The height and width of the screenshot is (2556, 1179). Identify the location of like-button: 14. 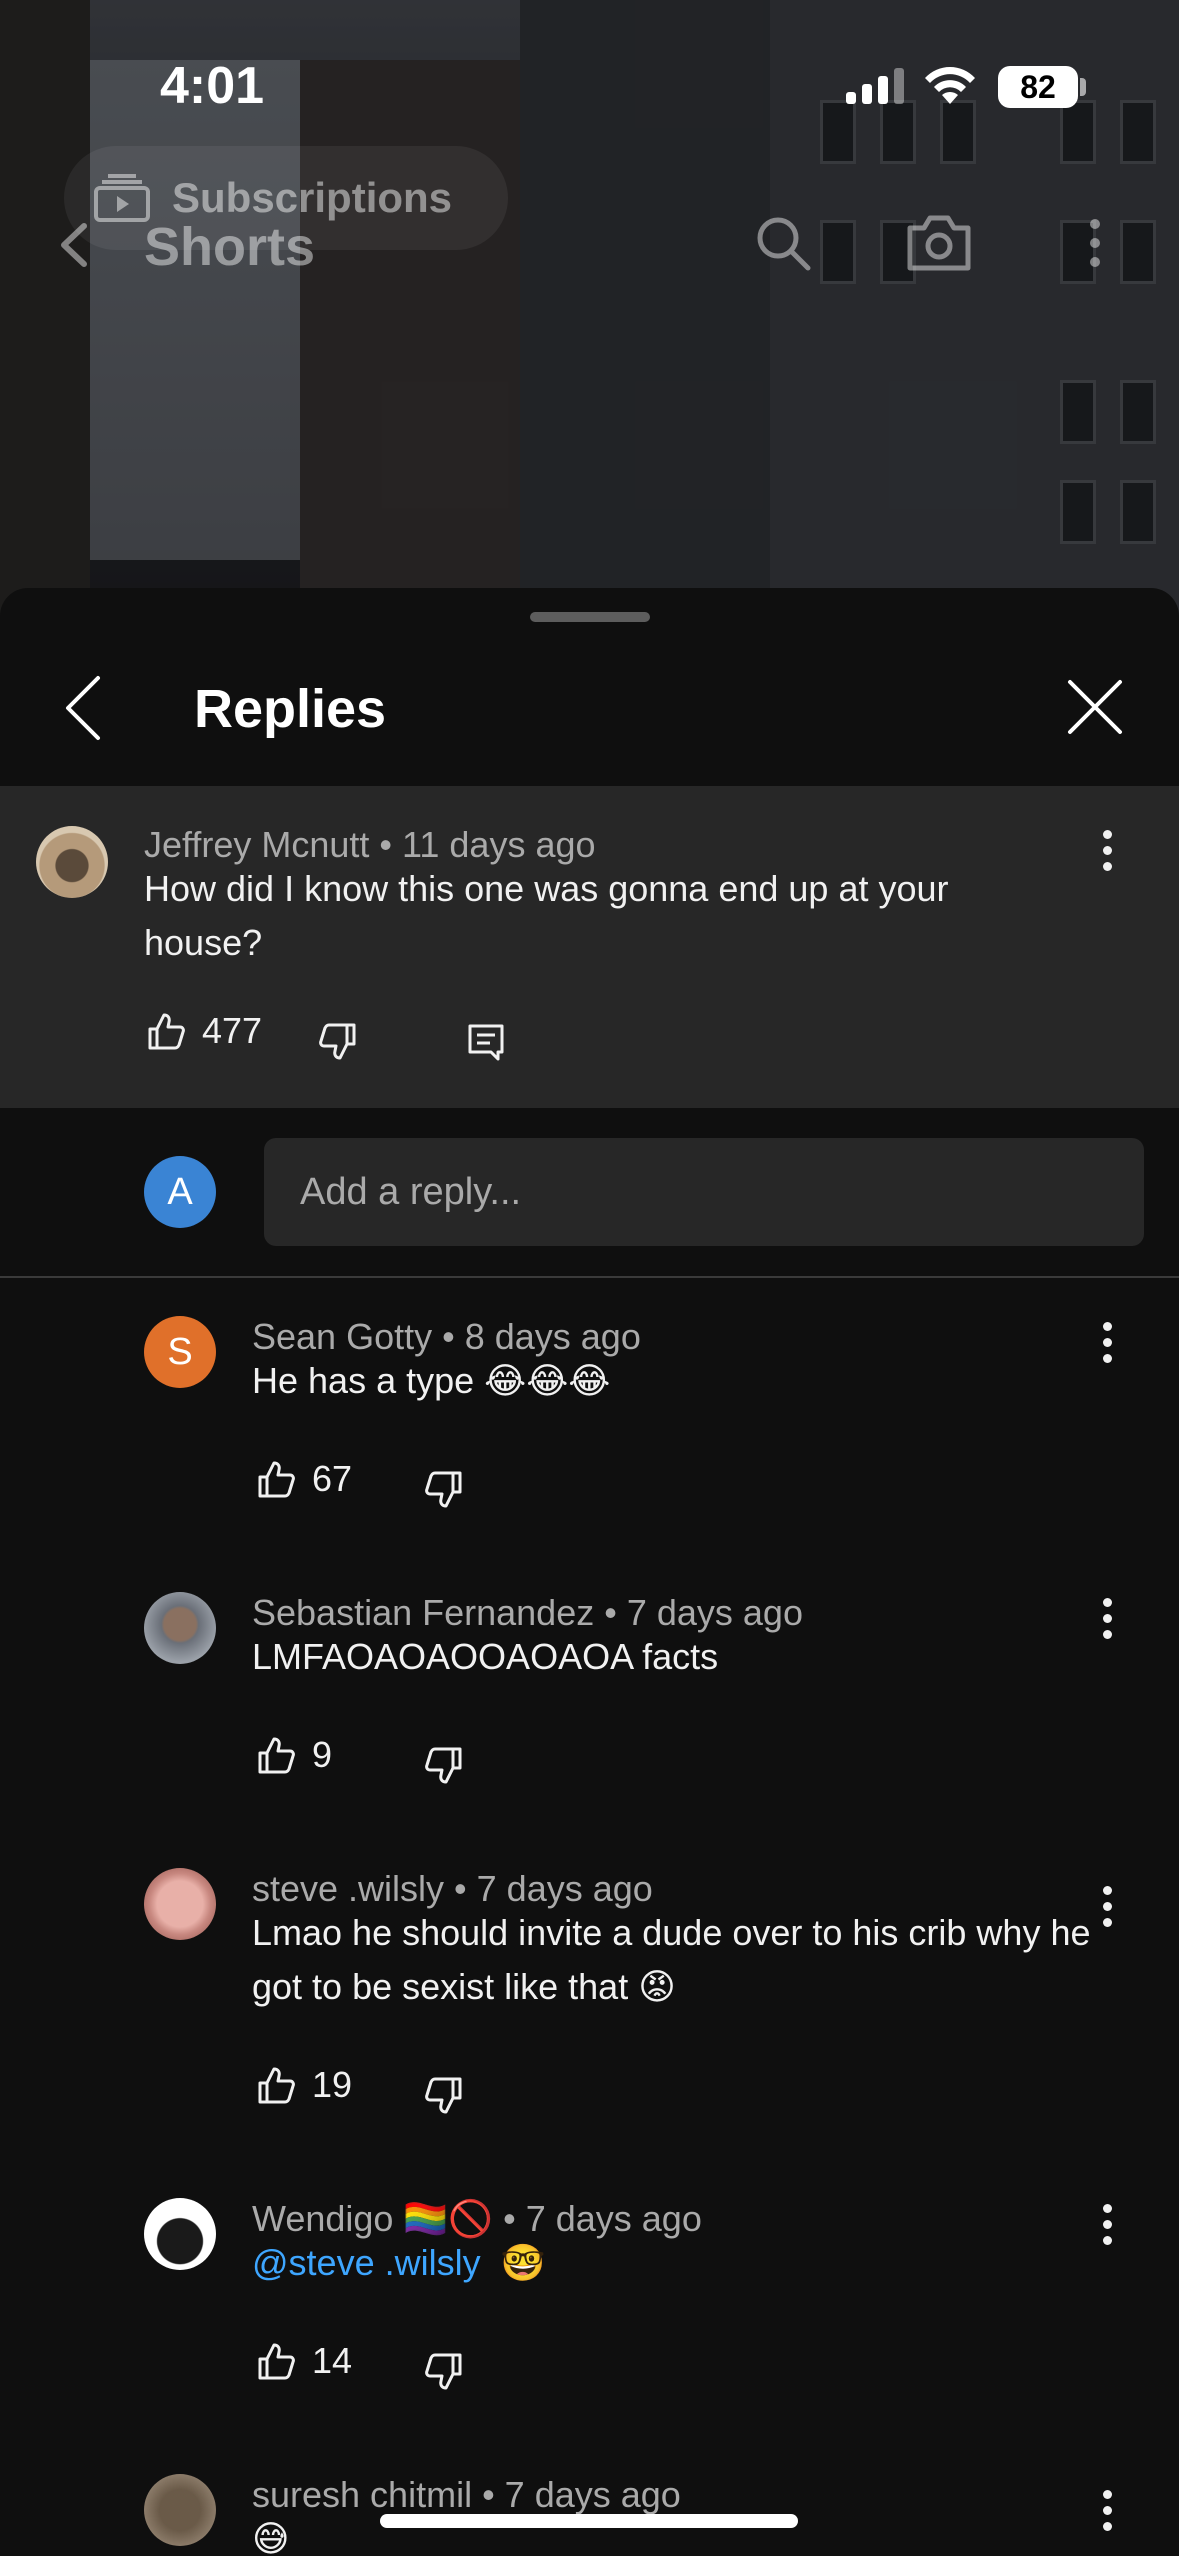
(304, 2361).